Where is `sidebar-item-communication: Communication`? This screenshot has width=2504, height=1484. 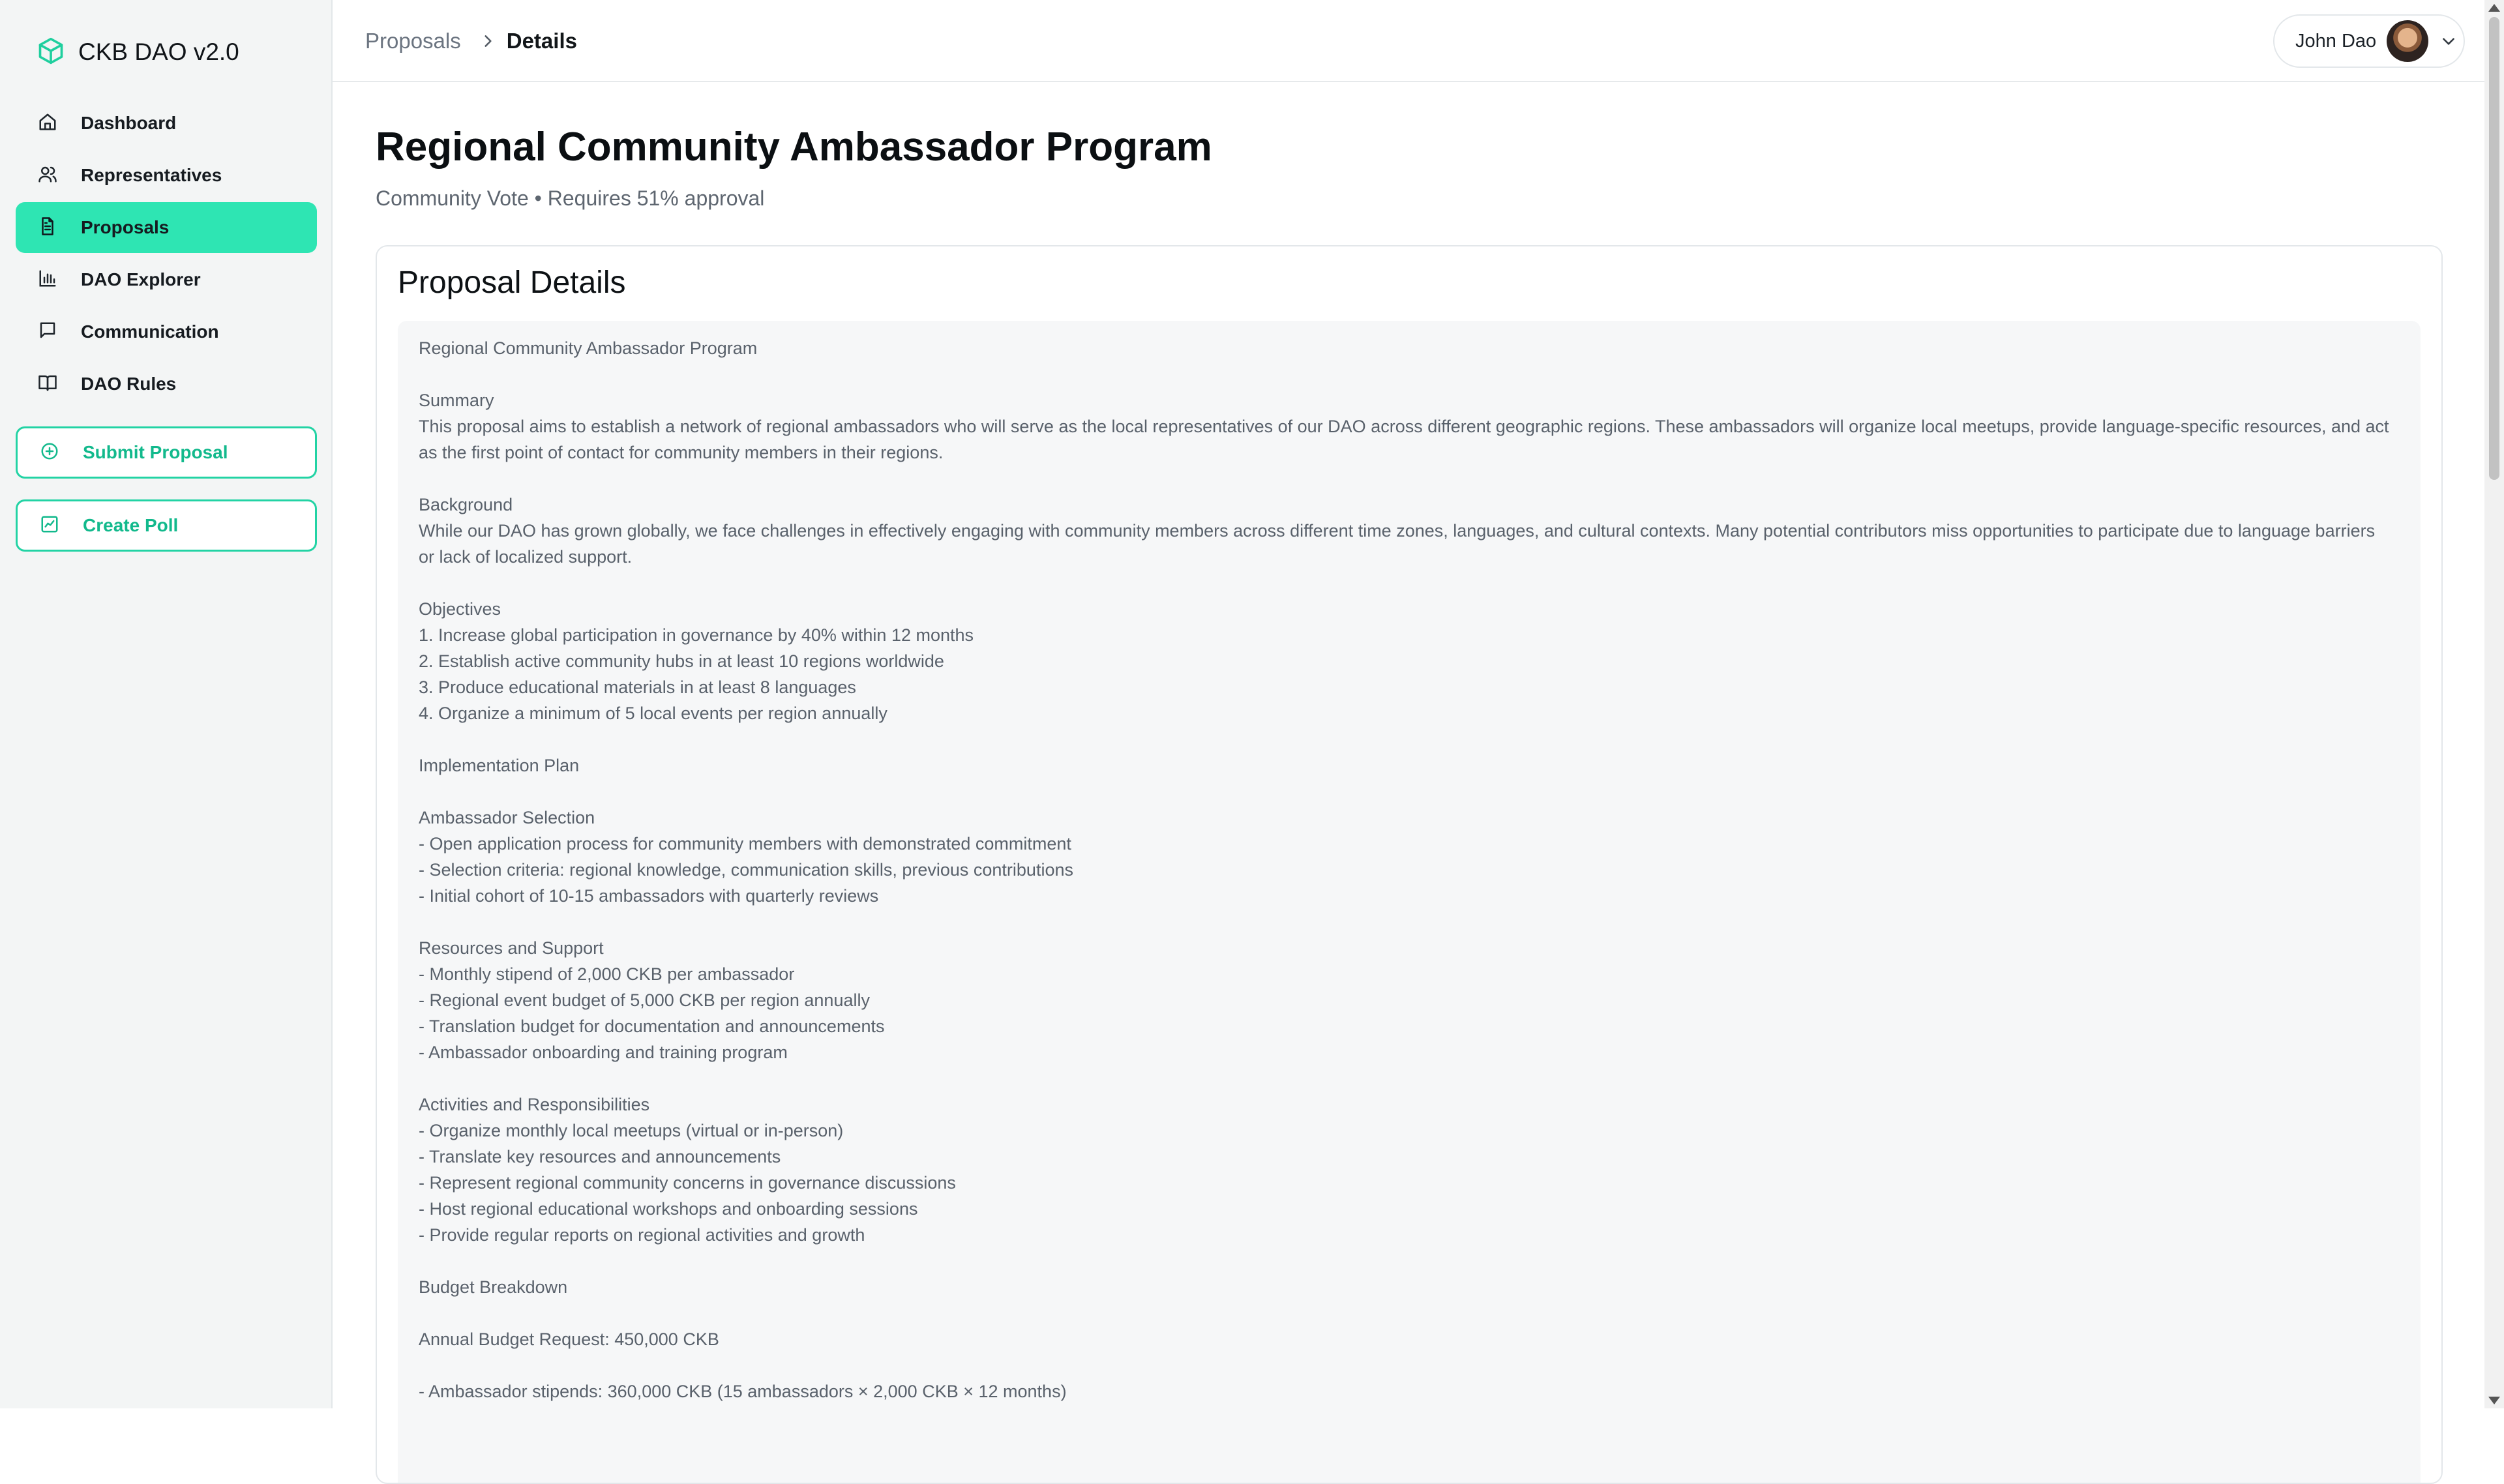 sidebar-item-communication: Communication is located at coordinates (166, 331).